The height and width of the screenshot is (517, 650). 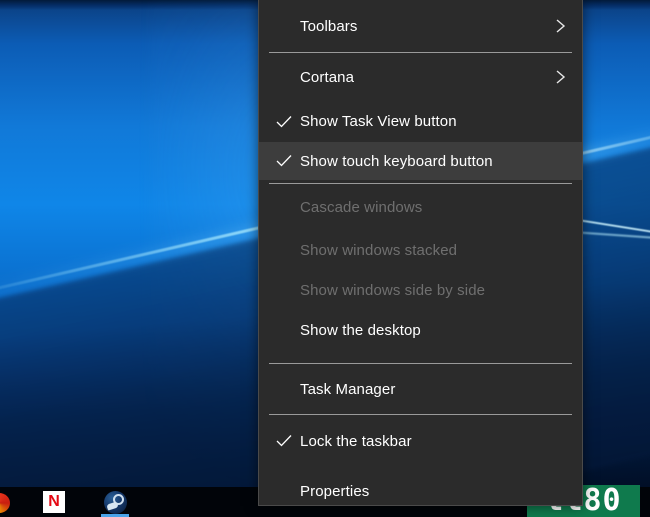 I want to click on menu-item-show-the-desktop: Show the desktop, so click(x=420, y=330).